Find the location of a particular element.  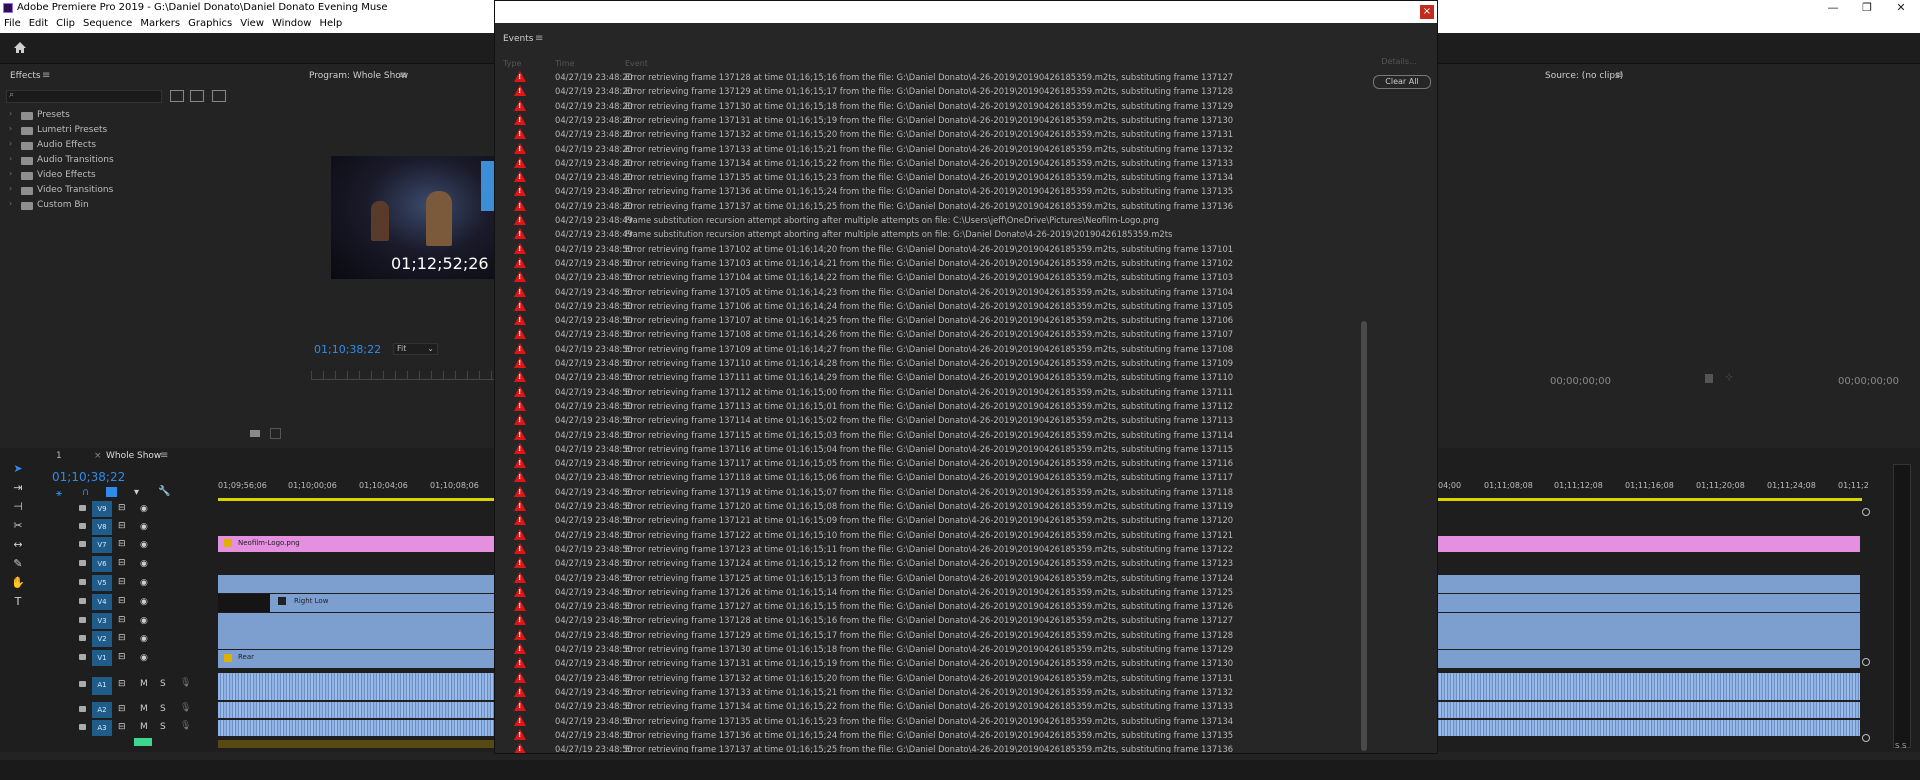

col-header-event: Event is located at coordinates (636, 63).